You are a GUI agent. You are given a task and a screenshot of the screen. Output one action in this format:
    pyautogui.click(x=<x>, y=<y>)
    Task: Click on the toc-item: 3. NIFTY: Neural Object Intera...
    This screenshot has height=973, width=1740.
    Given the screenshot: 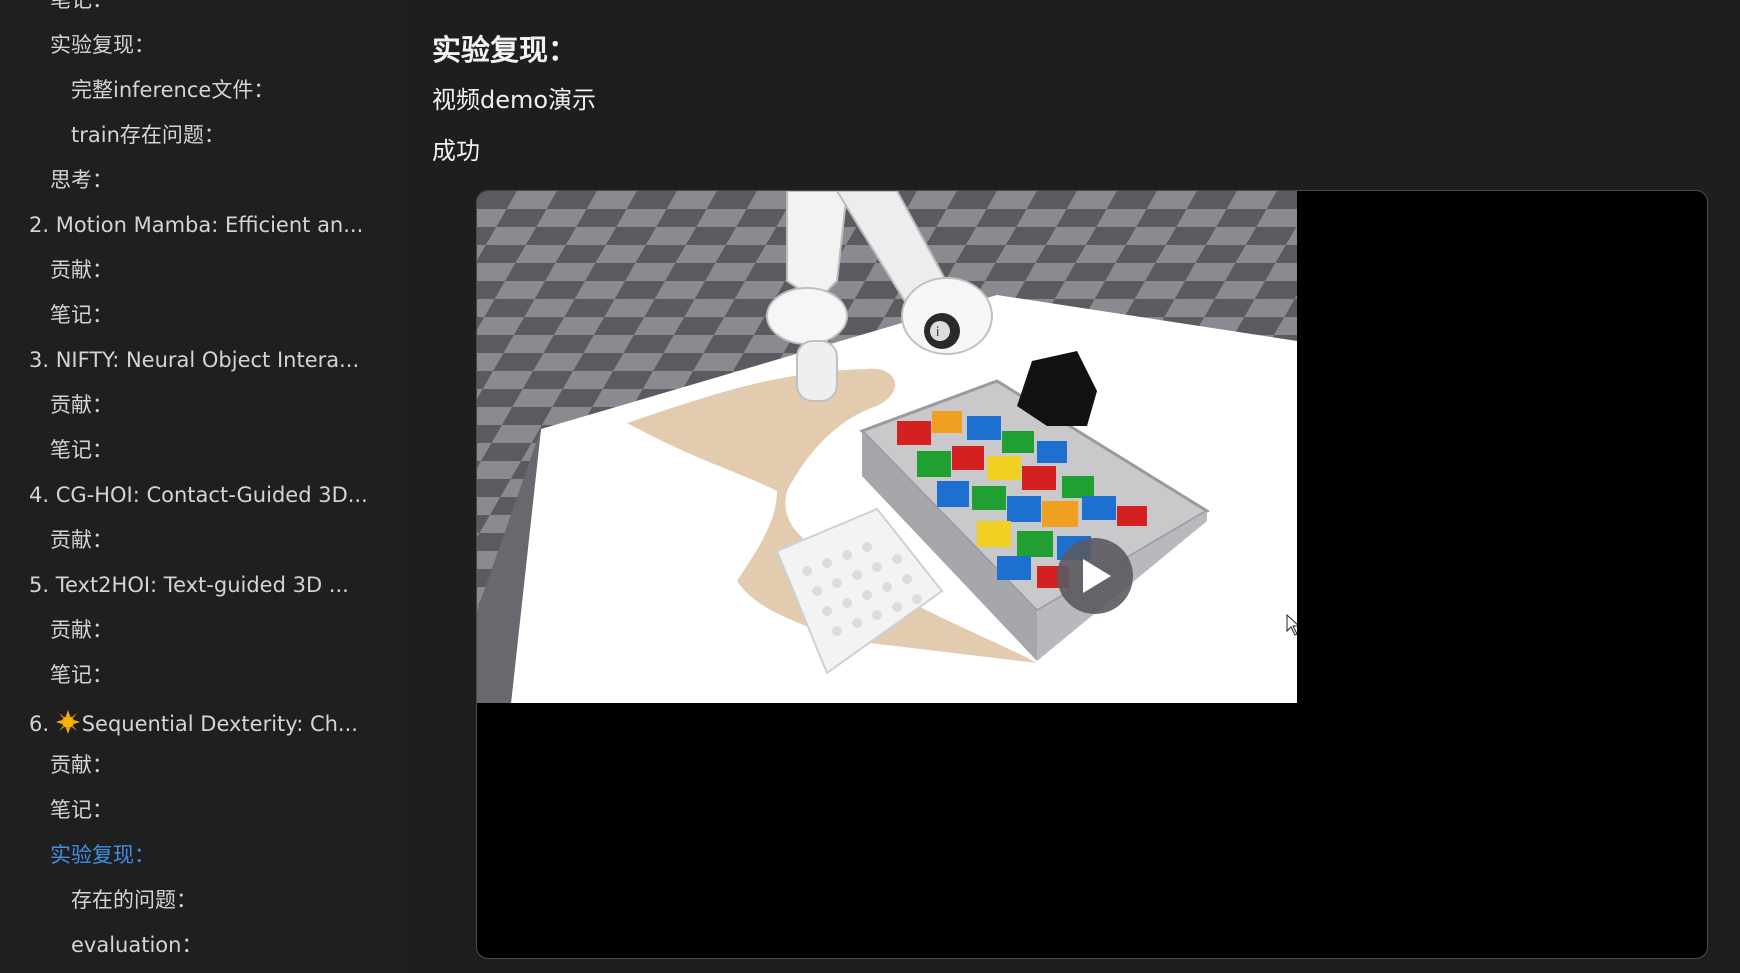 What is the action you would take?
    pyautogui.click(x=194, y=360)
    